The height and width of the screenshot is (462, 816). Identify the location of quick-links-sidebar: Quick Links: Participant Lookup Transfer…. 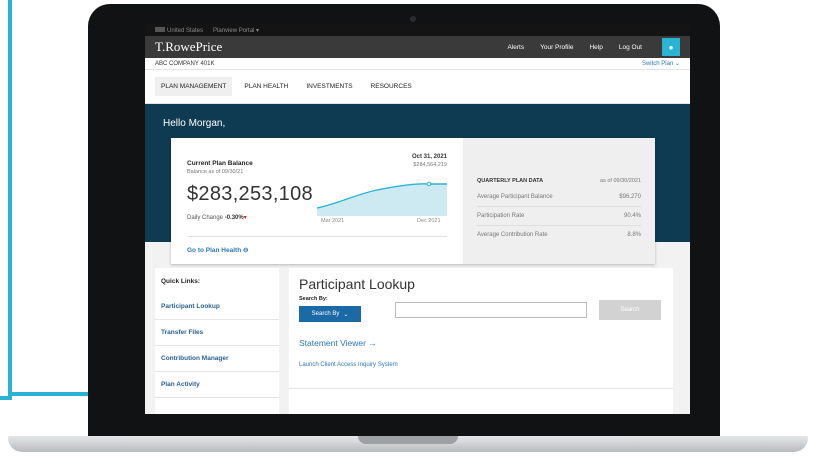
(217, 341).